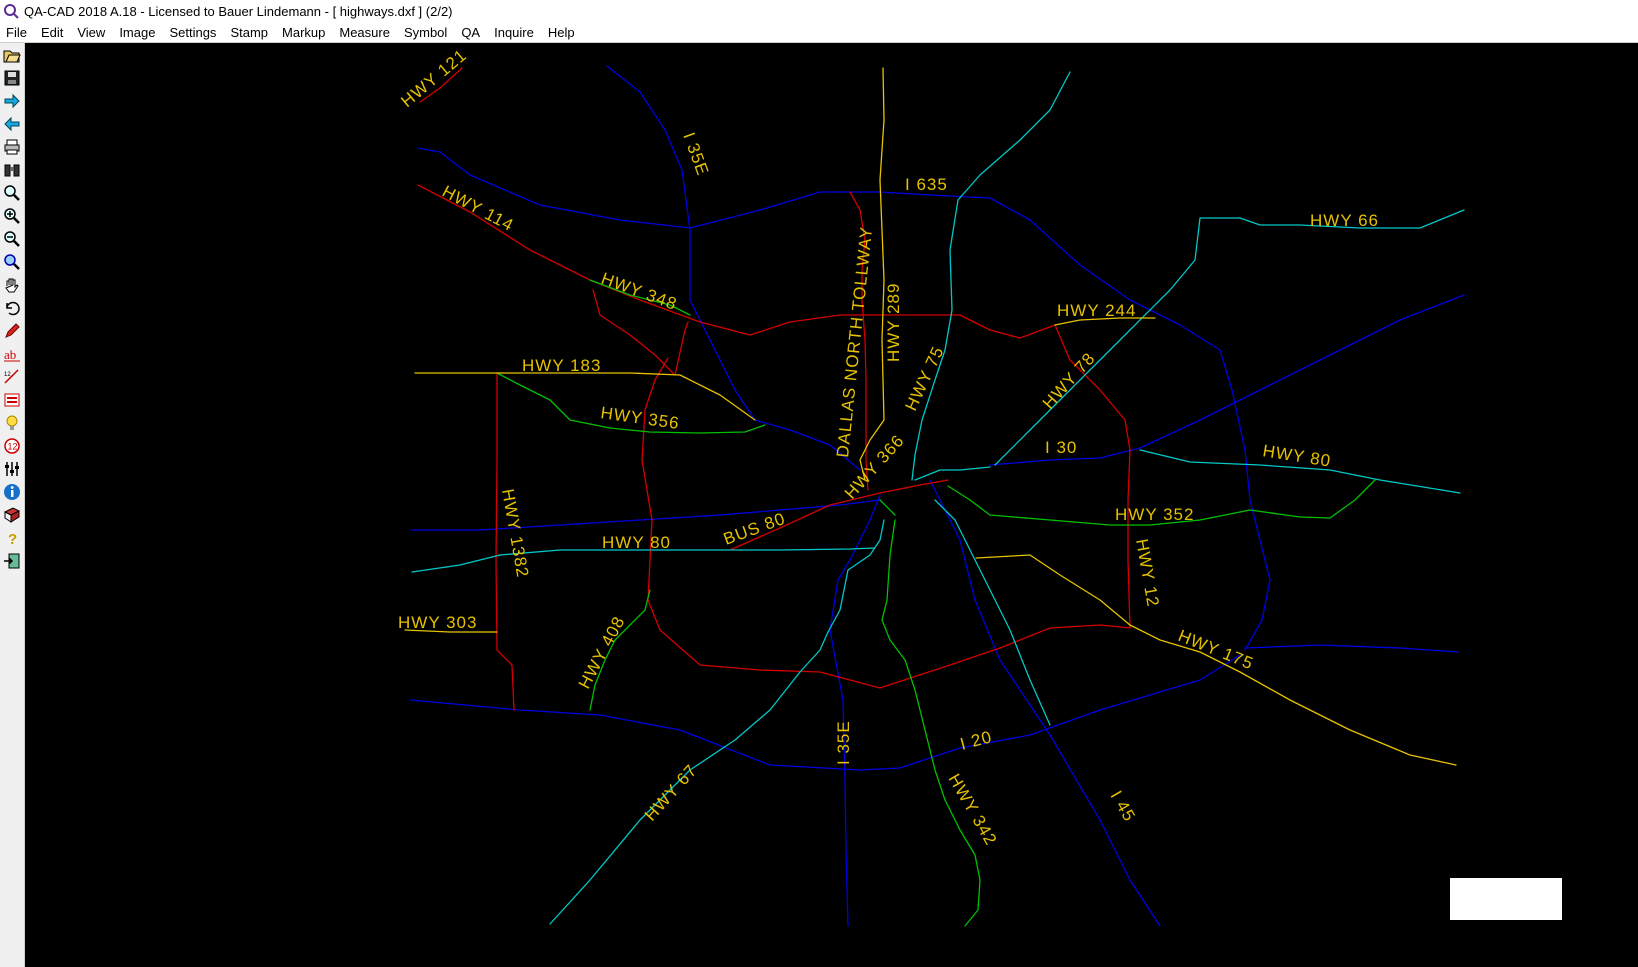 This screenshot has width=1638, height=967. What do you see at coordinates (91, 32) in the screenshot?
I see `menu-view: View` at bounding box center [91, 32].